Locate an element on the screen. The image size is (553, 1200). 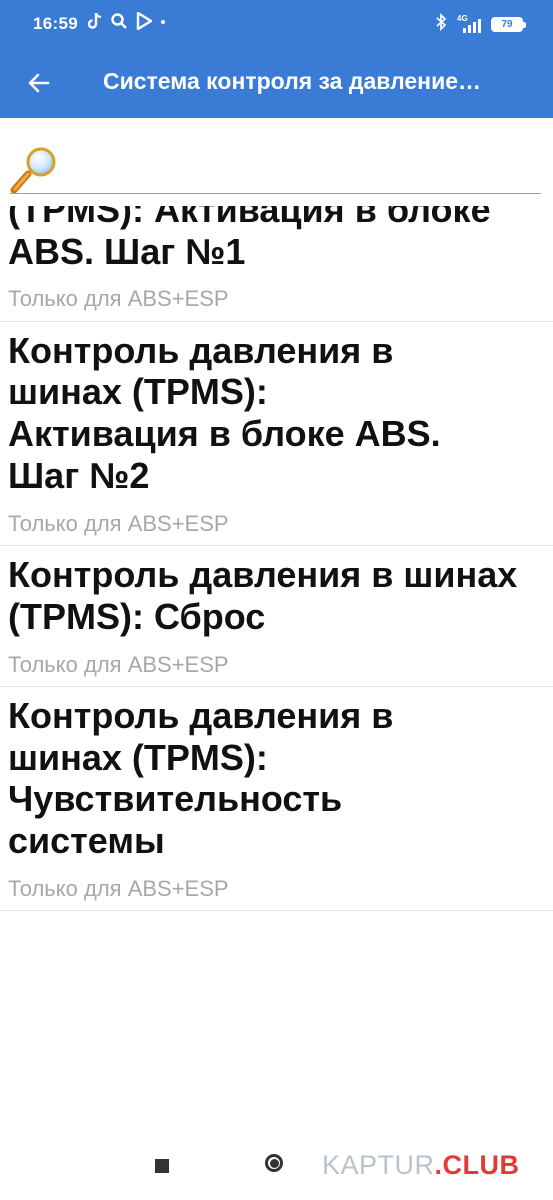
status-right: 4G 79 is located at coordinates (480, 24).